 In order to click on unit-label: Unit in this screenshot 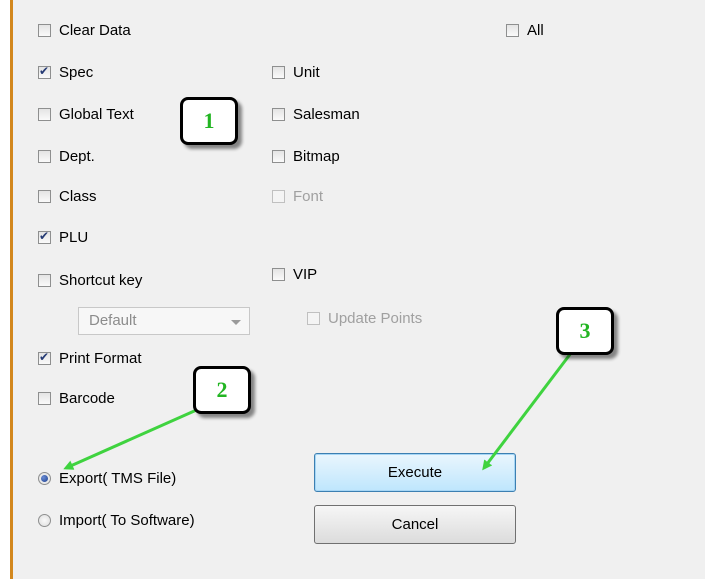, I will do `click(306, 72)`.